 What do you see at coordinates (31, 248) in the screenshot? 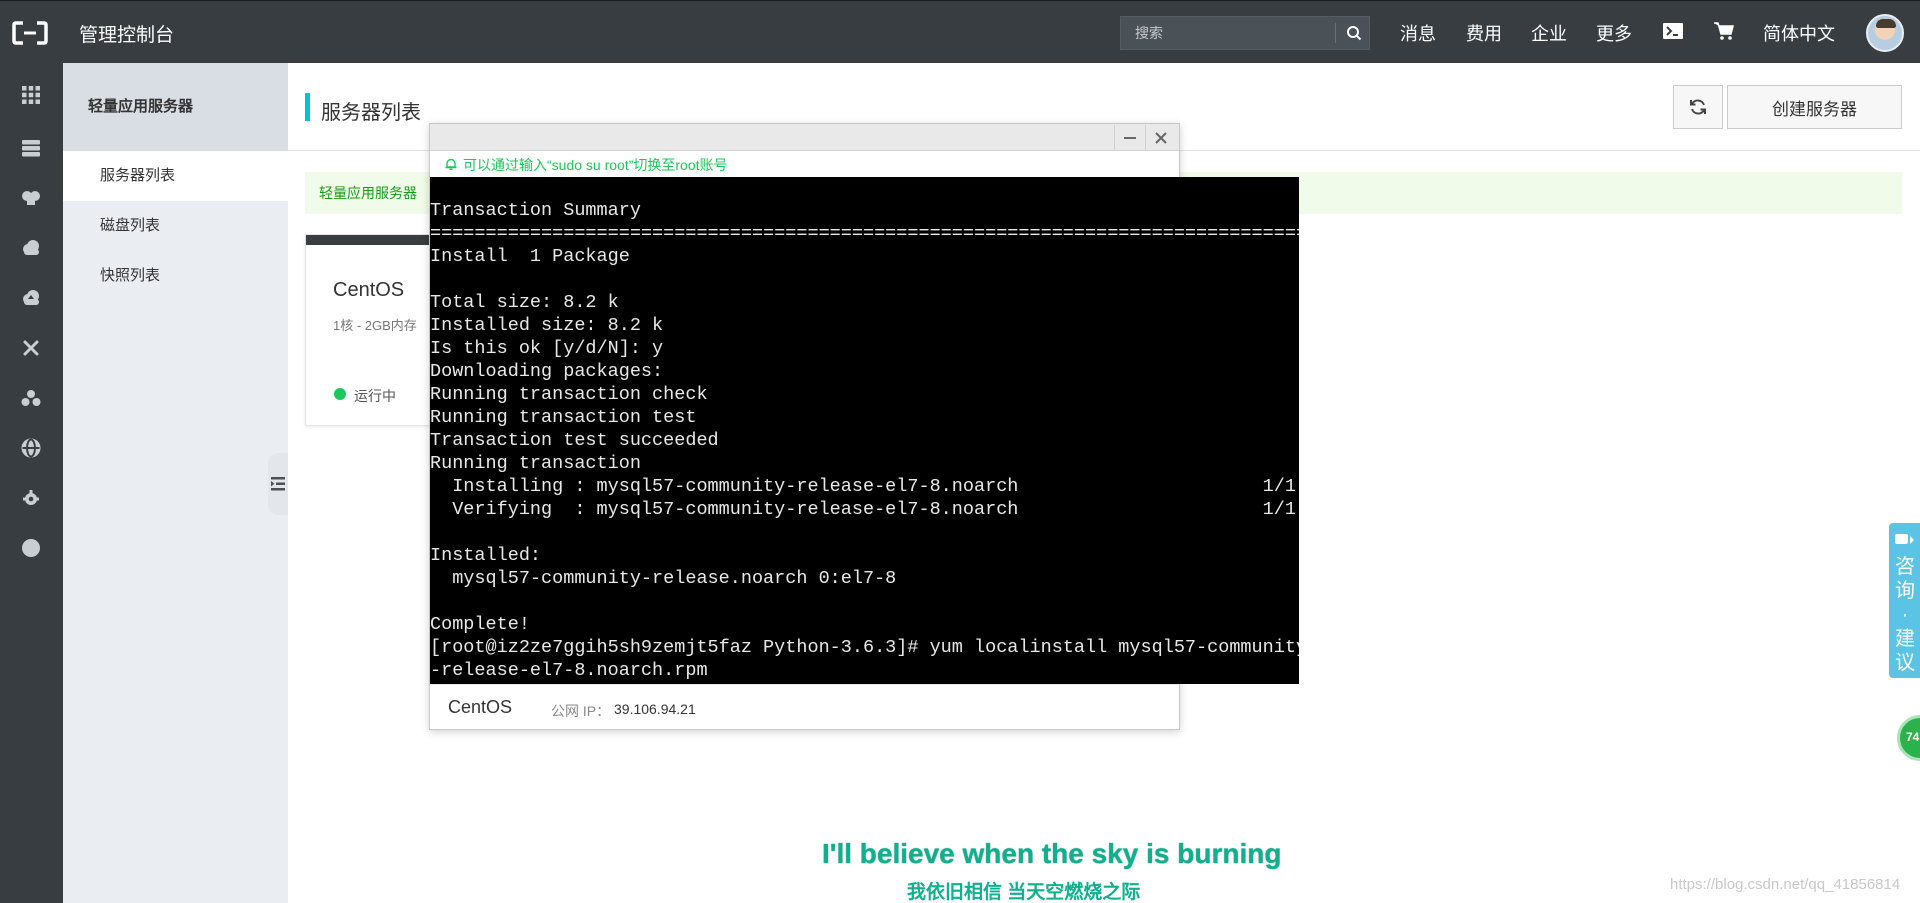
I see `cloud-icon` at bounding box center [31, 248].